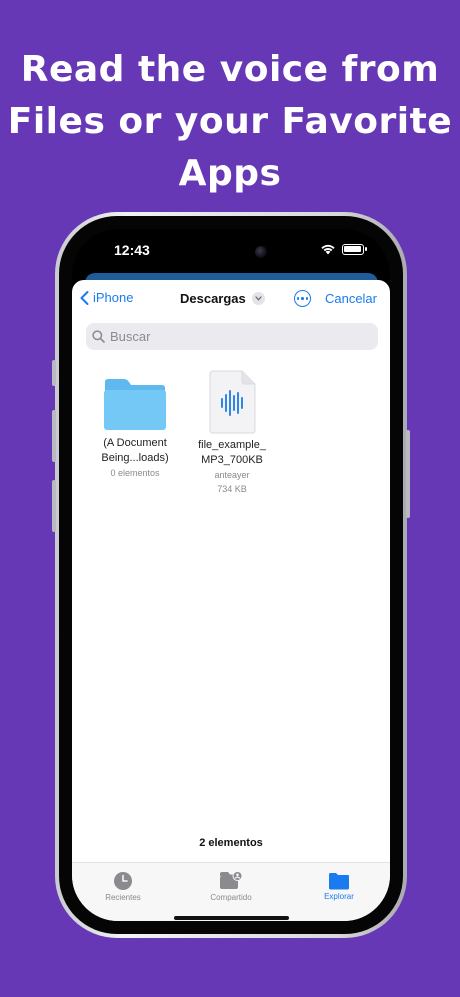 The image size is (460, 997). What do you see at coordinates (339, 896) in the screenshot?
I see `tab-label: Explorar` at bounding box center [339, 896].